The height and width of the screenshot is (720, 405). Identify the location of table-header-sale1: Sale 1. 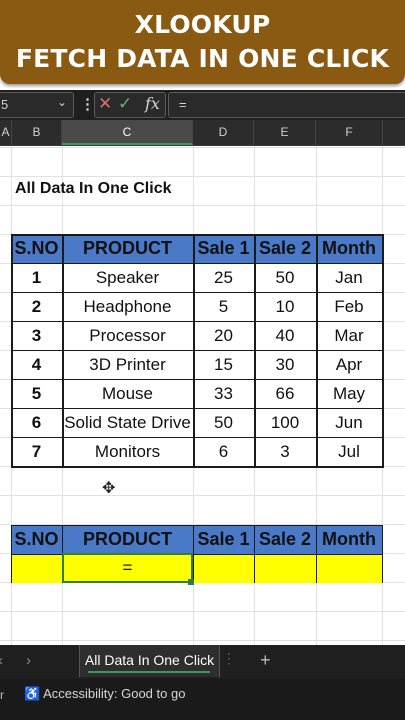
(223, 248).